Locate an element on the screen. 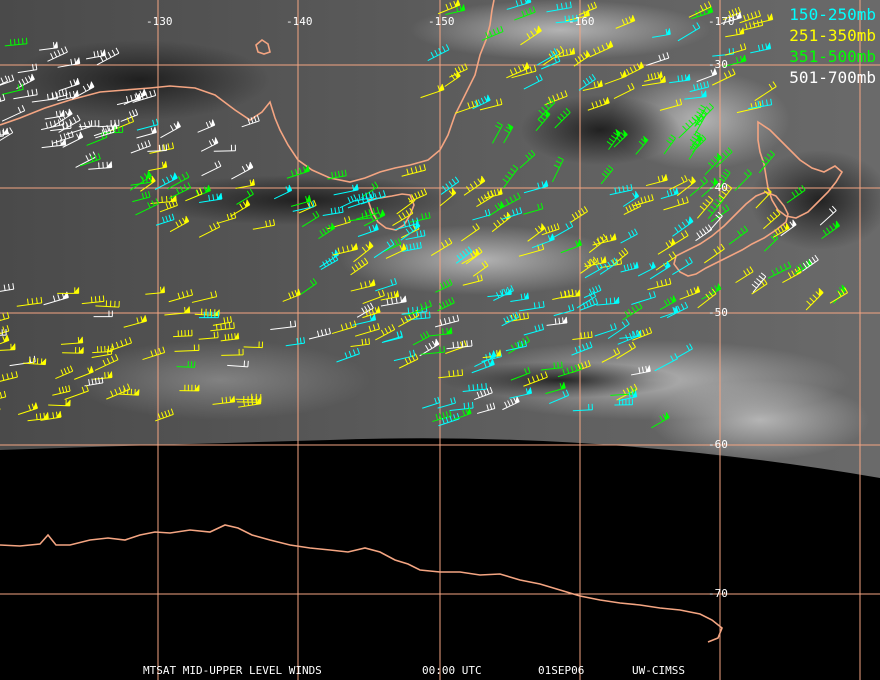 This screenshot has height=680, width=880. product-title: MTSAT MID-UPPER LEVEL WINDS is located at coordinates (232, 670).